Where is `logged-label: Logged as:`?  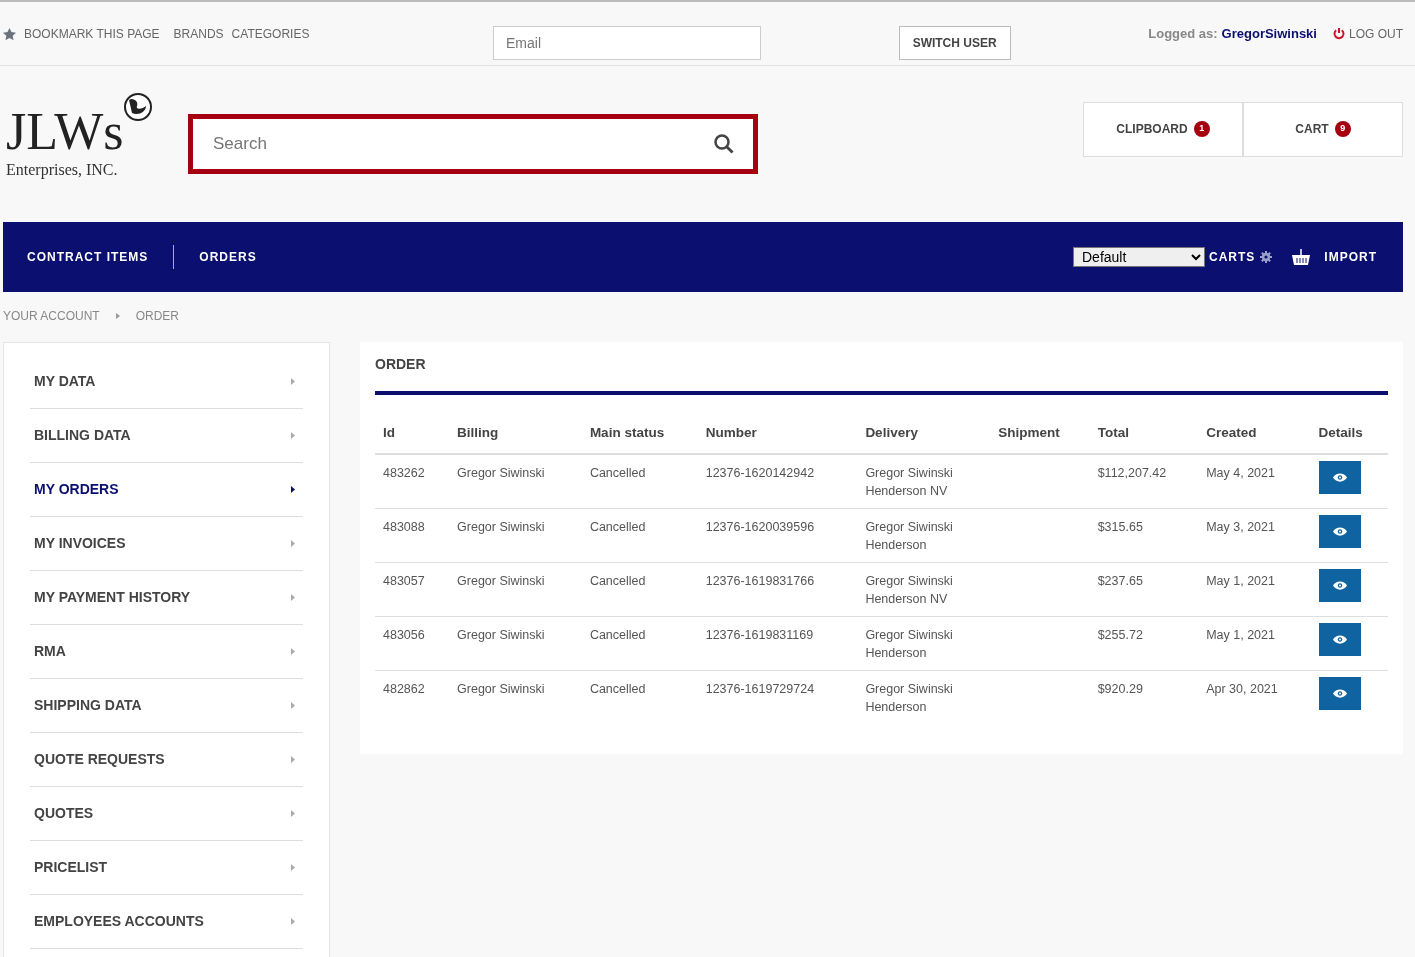
logged-label: Logged as: is located at coordinates (1183, 33).